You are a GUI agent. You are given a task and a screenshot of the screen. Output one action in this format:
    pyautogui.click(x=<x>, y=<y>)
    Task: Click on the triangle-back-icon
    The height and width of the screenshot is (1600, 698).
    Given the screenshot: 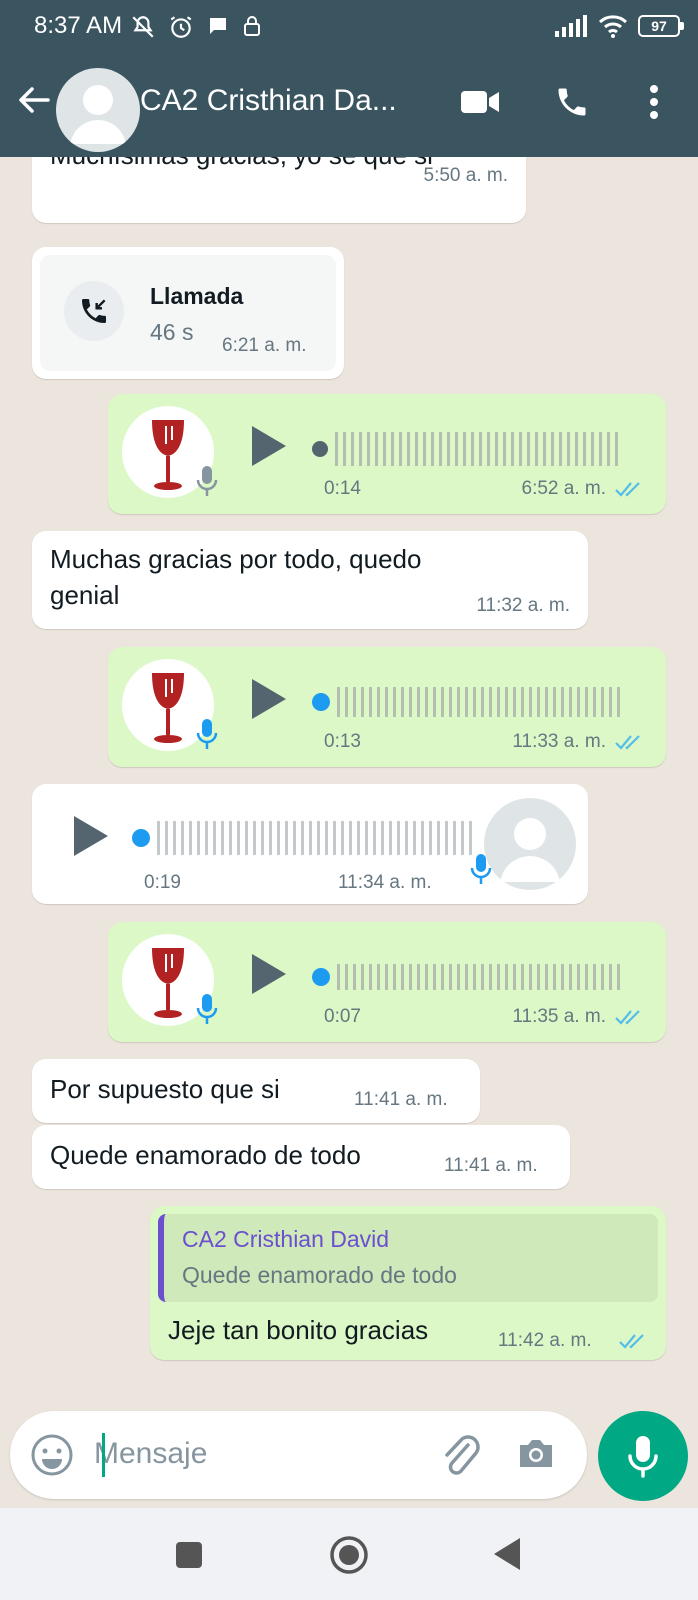 What is the action you would take?
    pyautogui.click(x=507, y=1554)
    